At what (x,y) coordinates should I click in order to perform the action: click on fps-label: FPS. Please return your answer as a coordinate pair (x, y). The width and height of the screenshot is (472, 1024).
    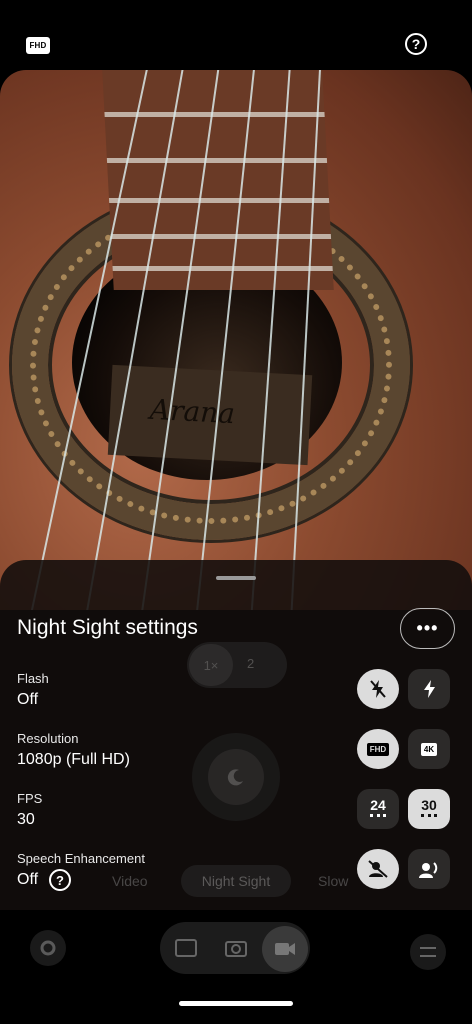
    Looking at the image, I should click on (30, 798).